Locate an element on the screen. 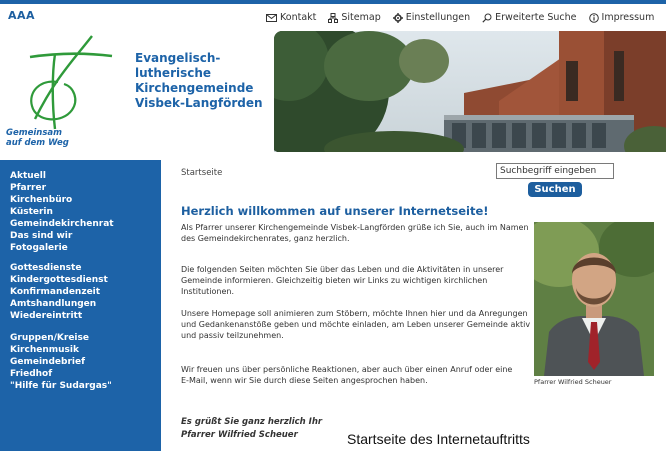 Image resolution: width=666 pixels, height=451 pixels. erweiterte-suche-link: Erweiterte Suche is located at coordinates (529, 17).